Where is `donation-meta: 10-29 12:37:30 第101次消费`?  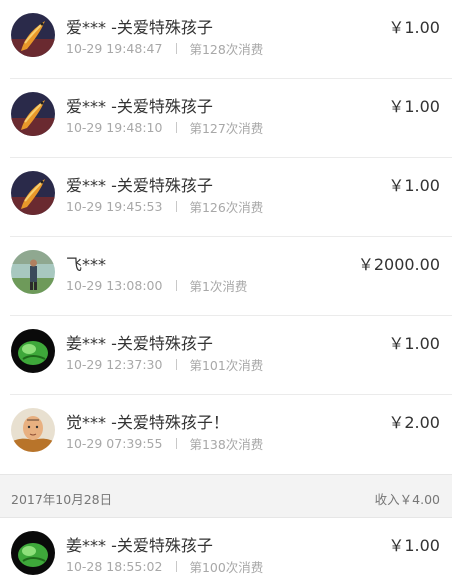 donation-meta: 10-29 12:37:30 第101次消费 is located at coordinates (164, 364).